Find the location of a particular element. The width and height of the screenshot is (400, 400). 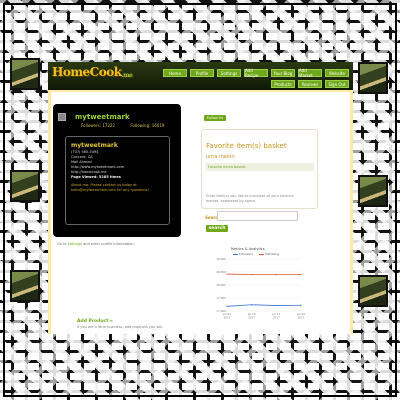

settings-note-prefix: Go to is located at coordinates (62, 244).